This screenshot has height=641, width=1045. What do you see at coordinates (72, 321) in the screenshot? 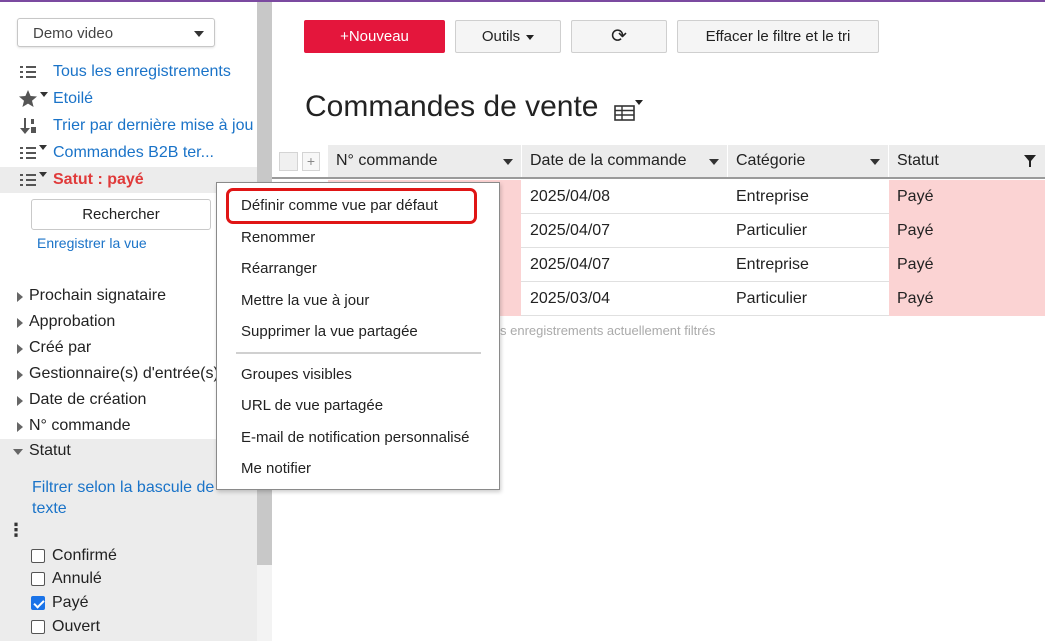
I see `field-label: Approbation` at bounding box center [72, 321].